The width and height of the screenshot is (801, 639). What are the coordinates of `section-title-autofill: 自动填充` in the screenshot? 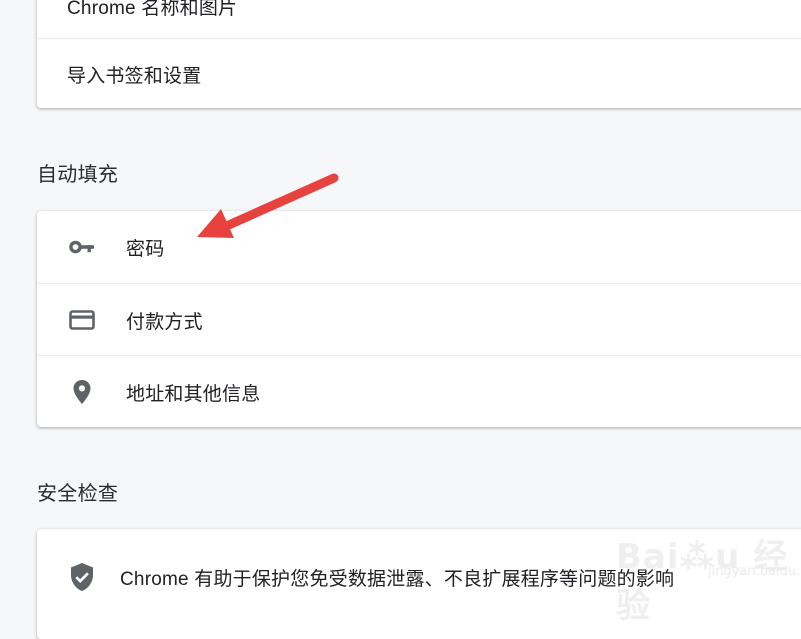 It's located at (78, 175).